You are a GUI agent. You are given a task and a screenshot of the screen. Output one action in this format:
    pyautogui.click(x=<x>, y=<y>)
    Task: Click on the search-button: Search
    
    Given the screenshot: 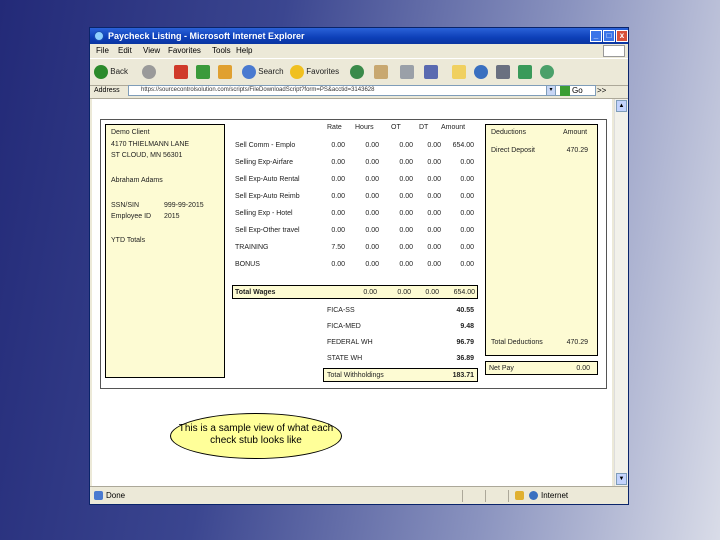 What is the action you would take?
    pyautogui.click(x=263, y=72)
    